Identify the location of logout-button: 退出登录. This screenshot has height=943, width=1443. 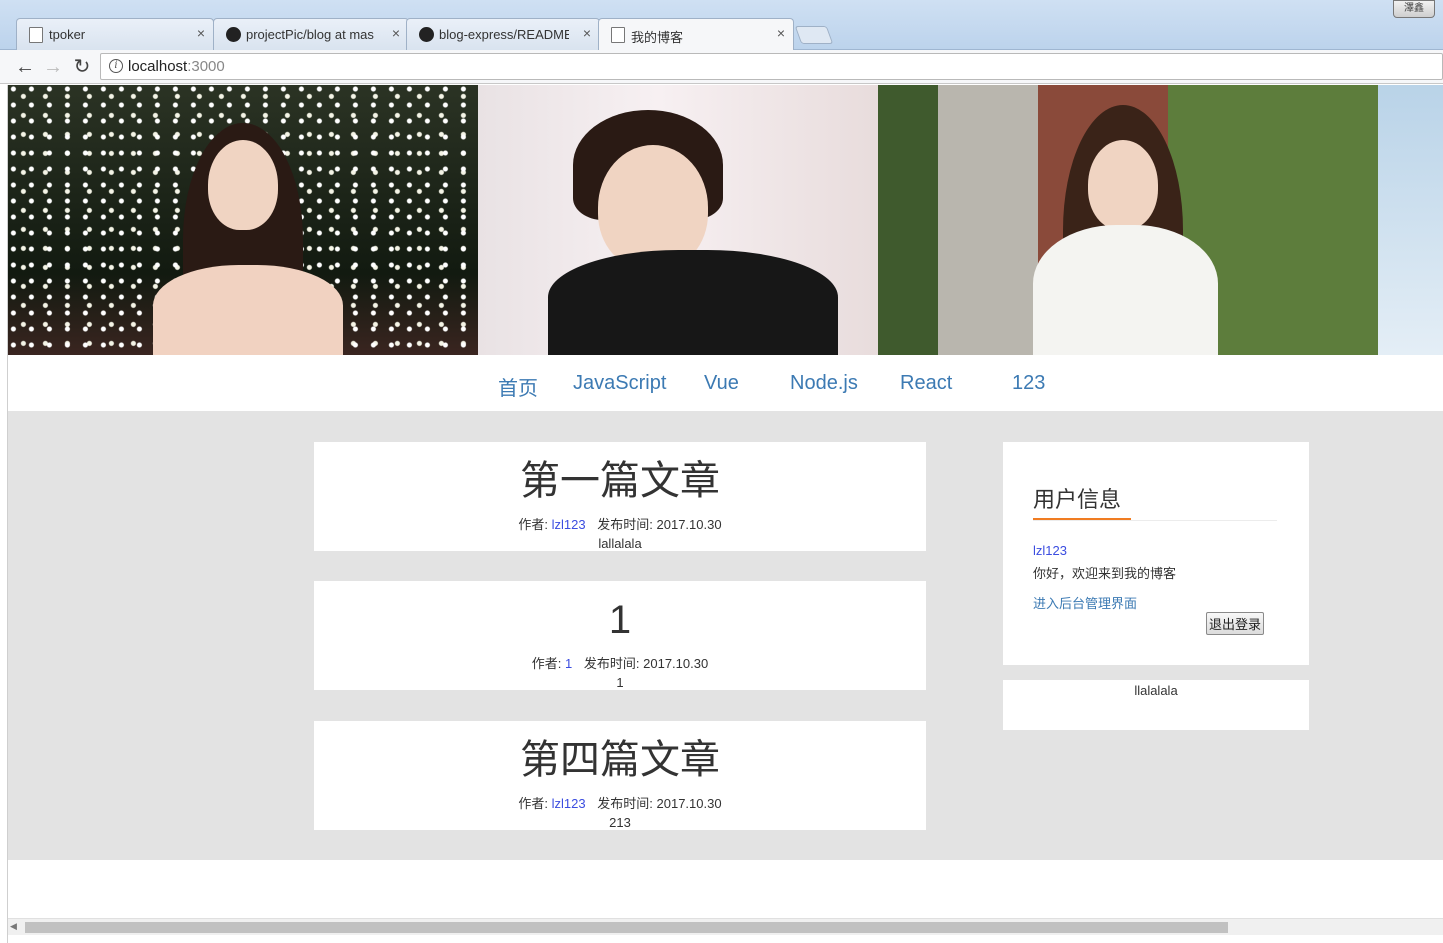
(1235, 623).